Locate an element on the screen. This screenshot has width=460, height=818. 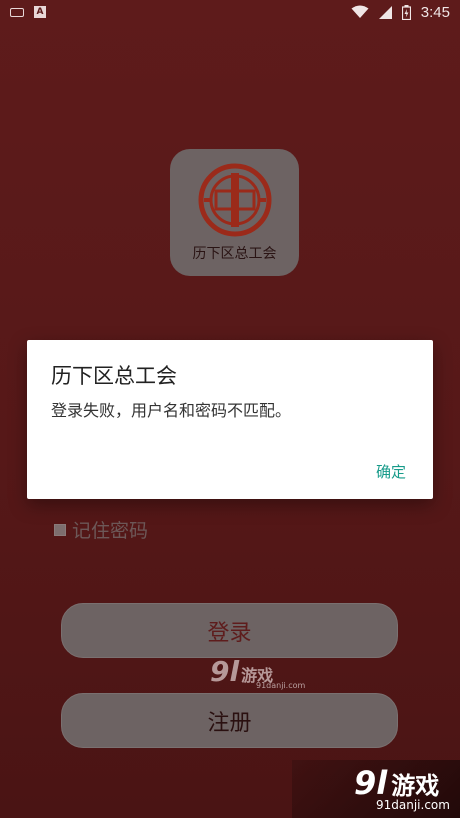
keyboard-icon is located at coordinates (17, 12).